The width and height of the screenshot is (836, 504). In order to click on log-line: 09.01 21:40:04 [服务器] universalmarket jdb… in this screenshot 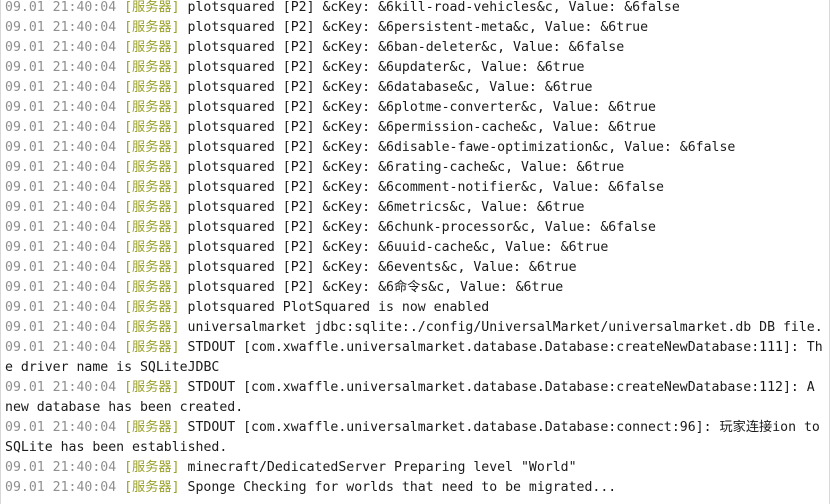, I will do `click(415, 328)`.